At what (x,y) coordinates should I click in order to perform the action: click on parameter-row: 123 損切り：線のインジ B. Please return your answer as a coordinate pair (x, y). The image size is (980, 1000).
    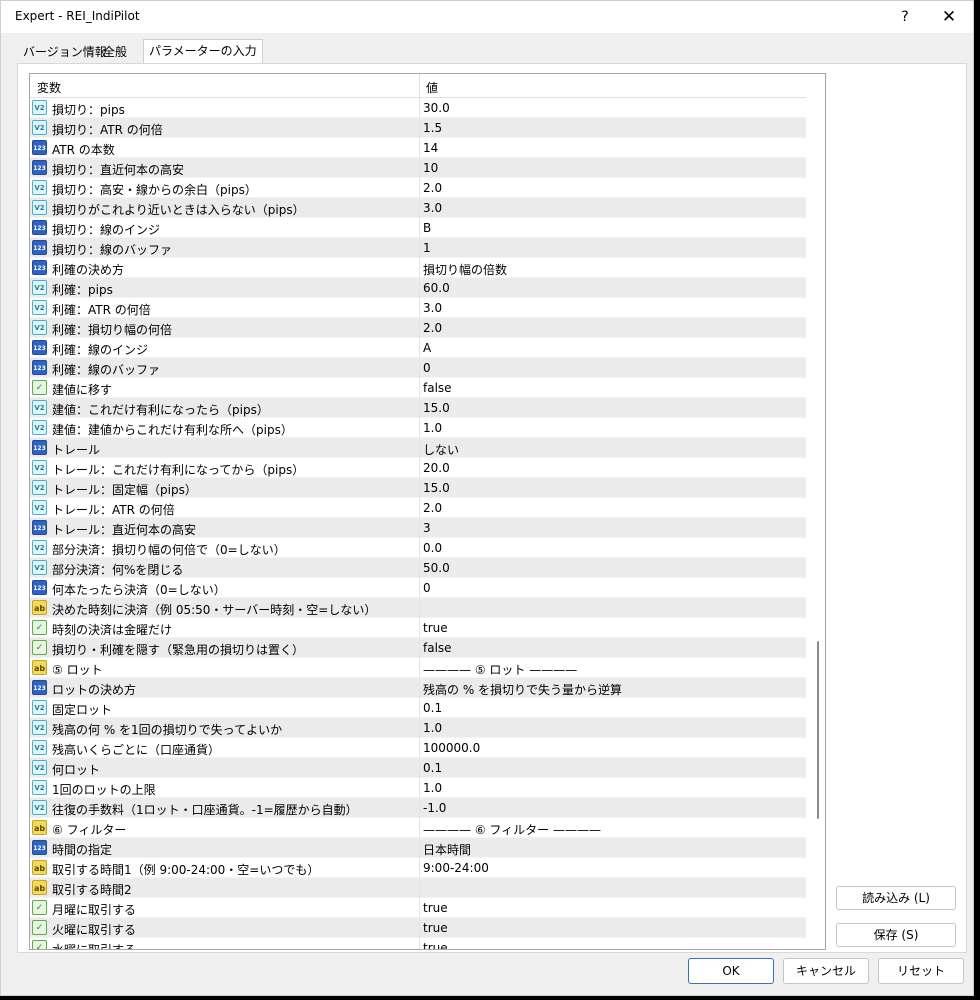
    Looking at the image, I should click on (418, 228).